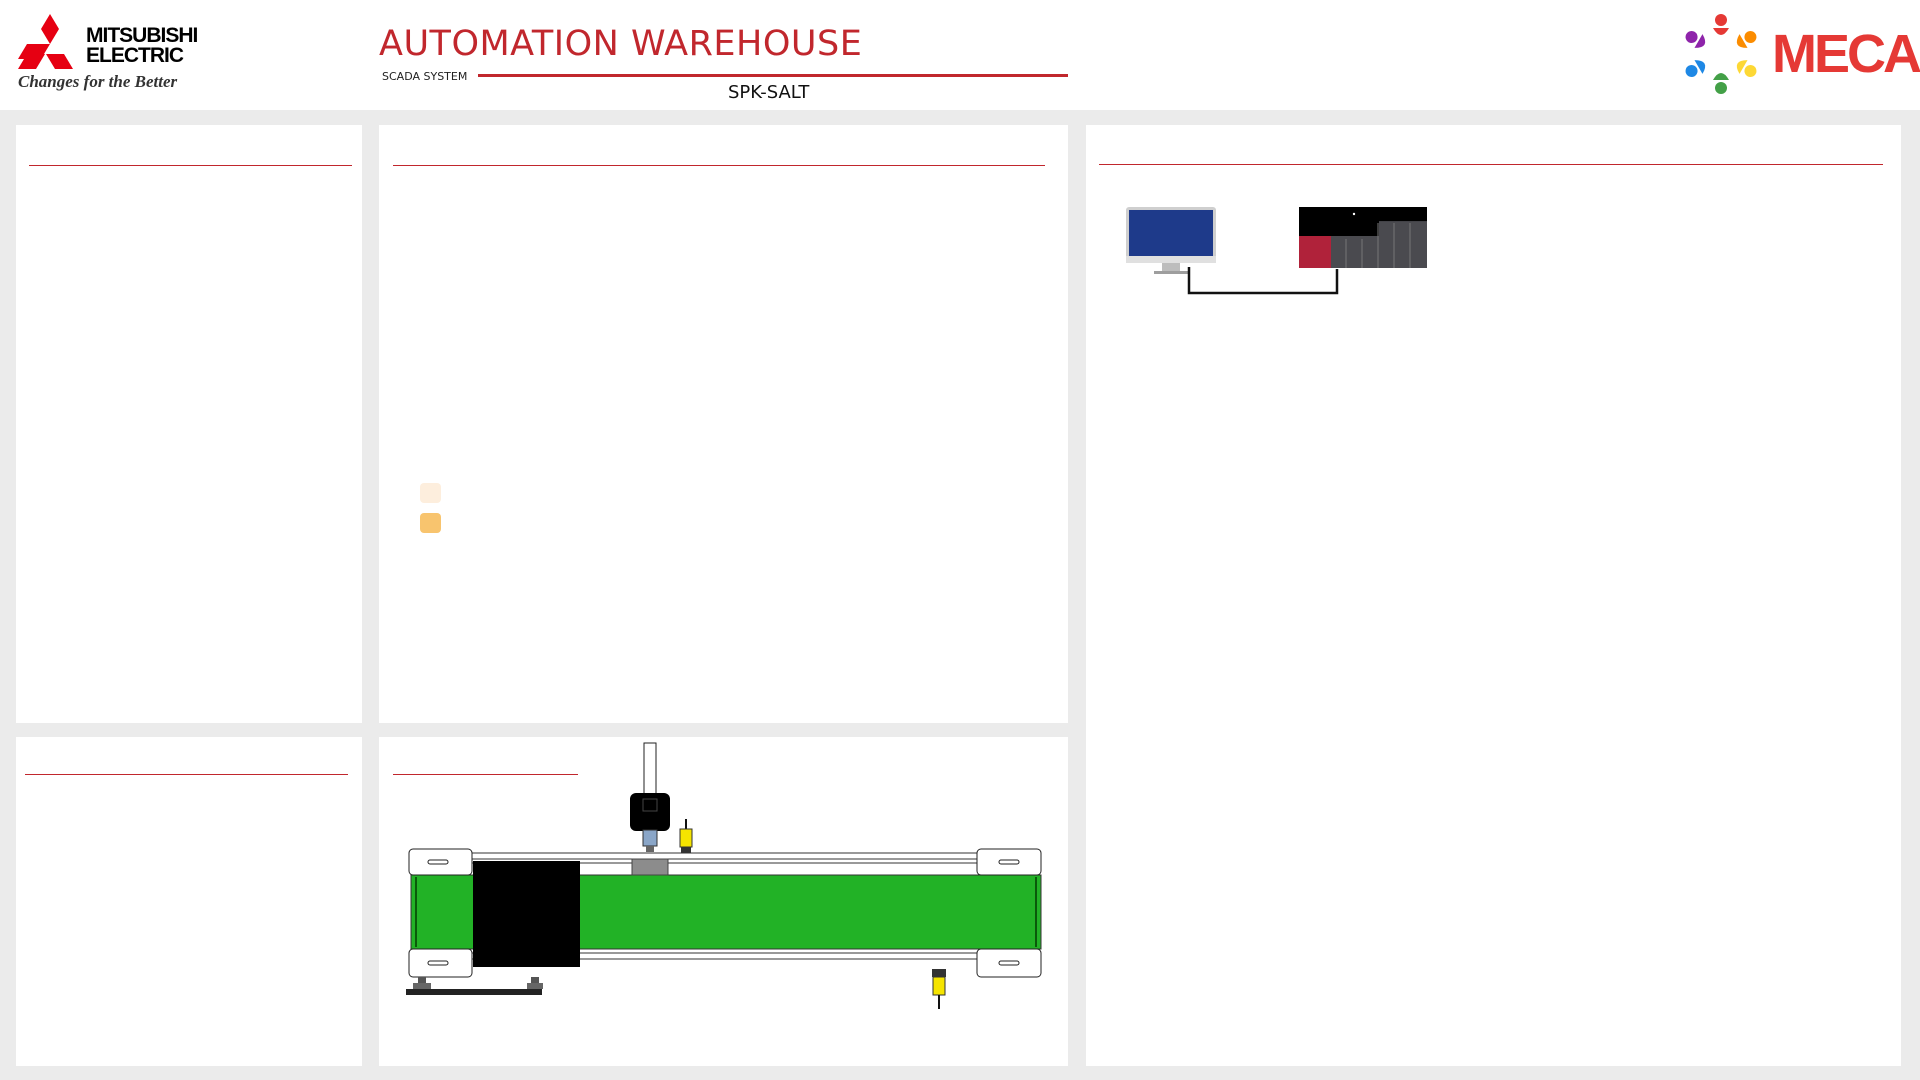 The height and width of the screenshot is (1080, 1920). What do you see at coordinates (939, 989) in the screenshot?
I see `proximity-sensor-bottom` at bounding box center [939, 989].